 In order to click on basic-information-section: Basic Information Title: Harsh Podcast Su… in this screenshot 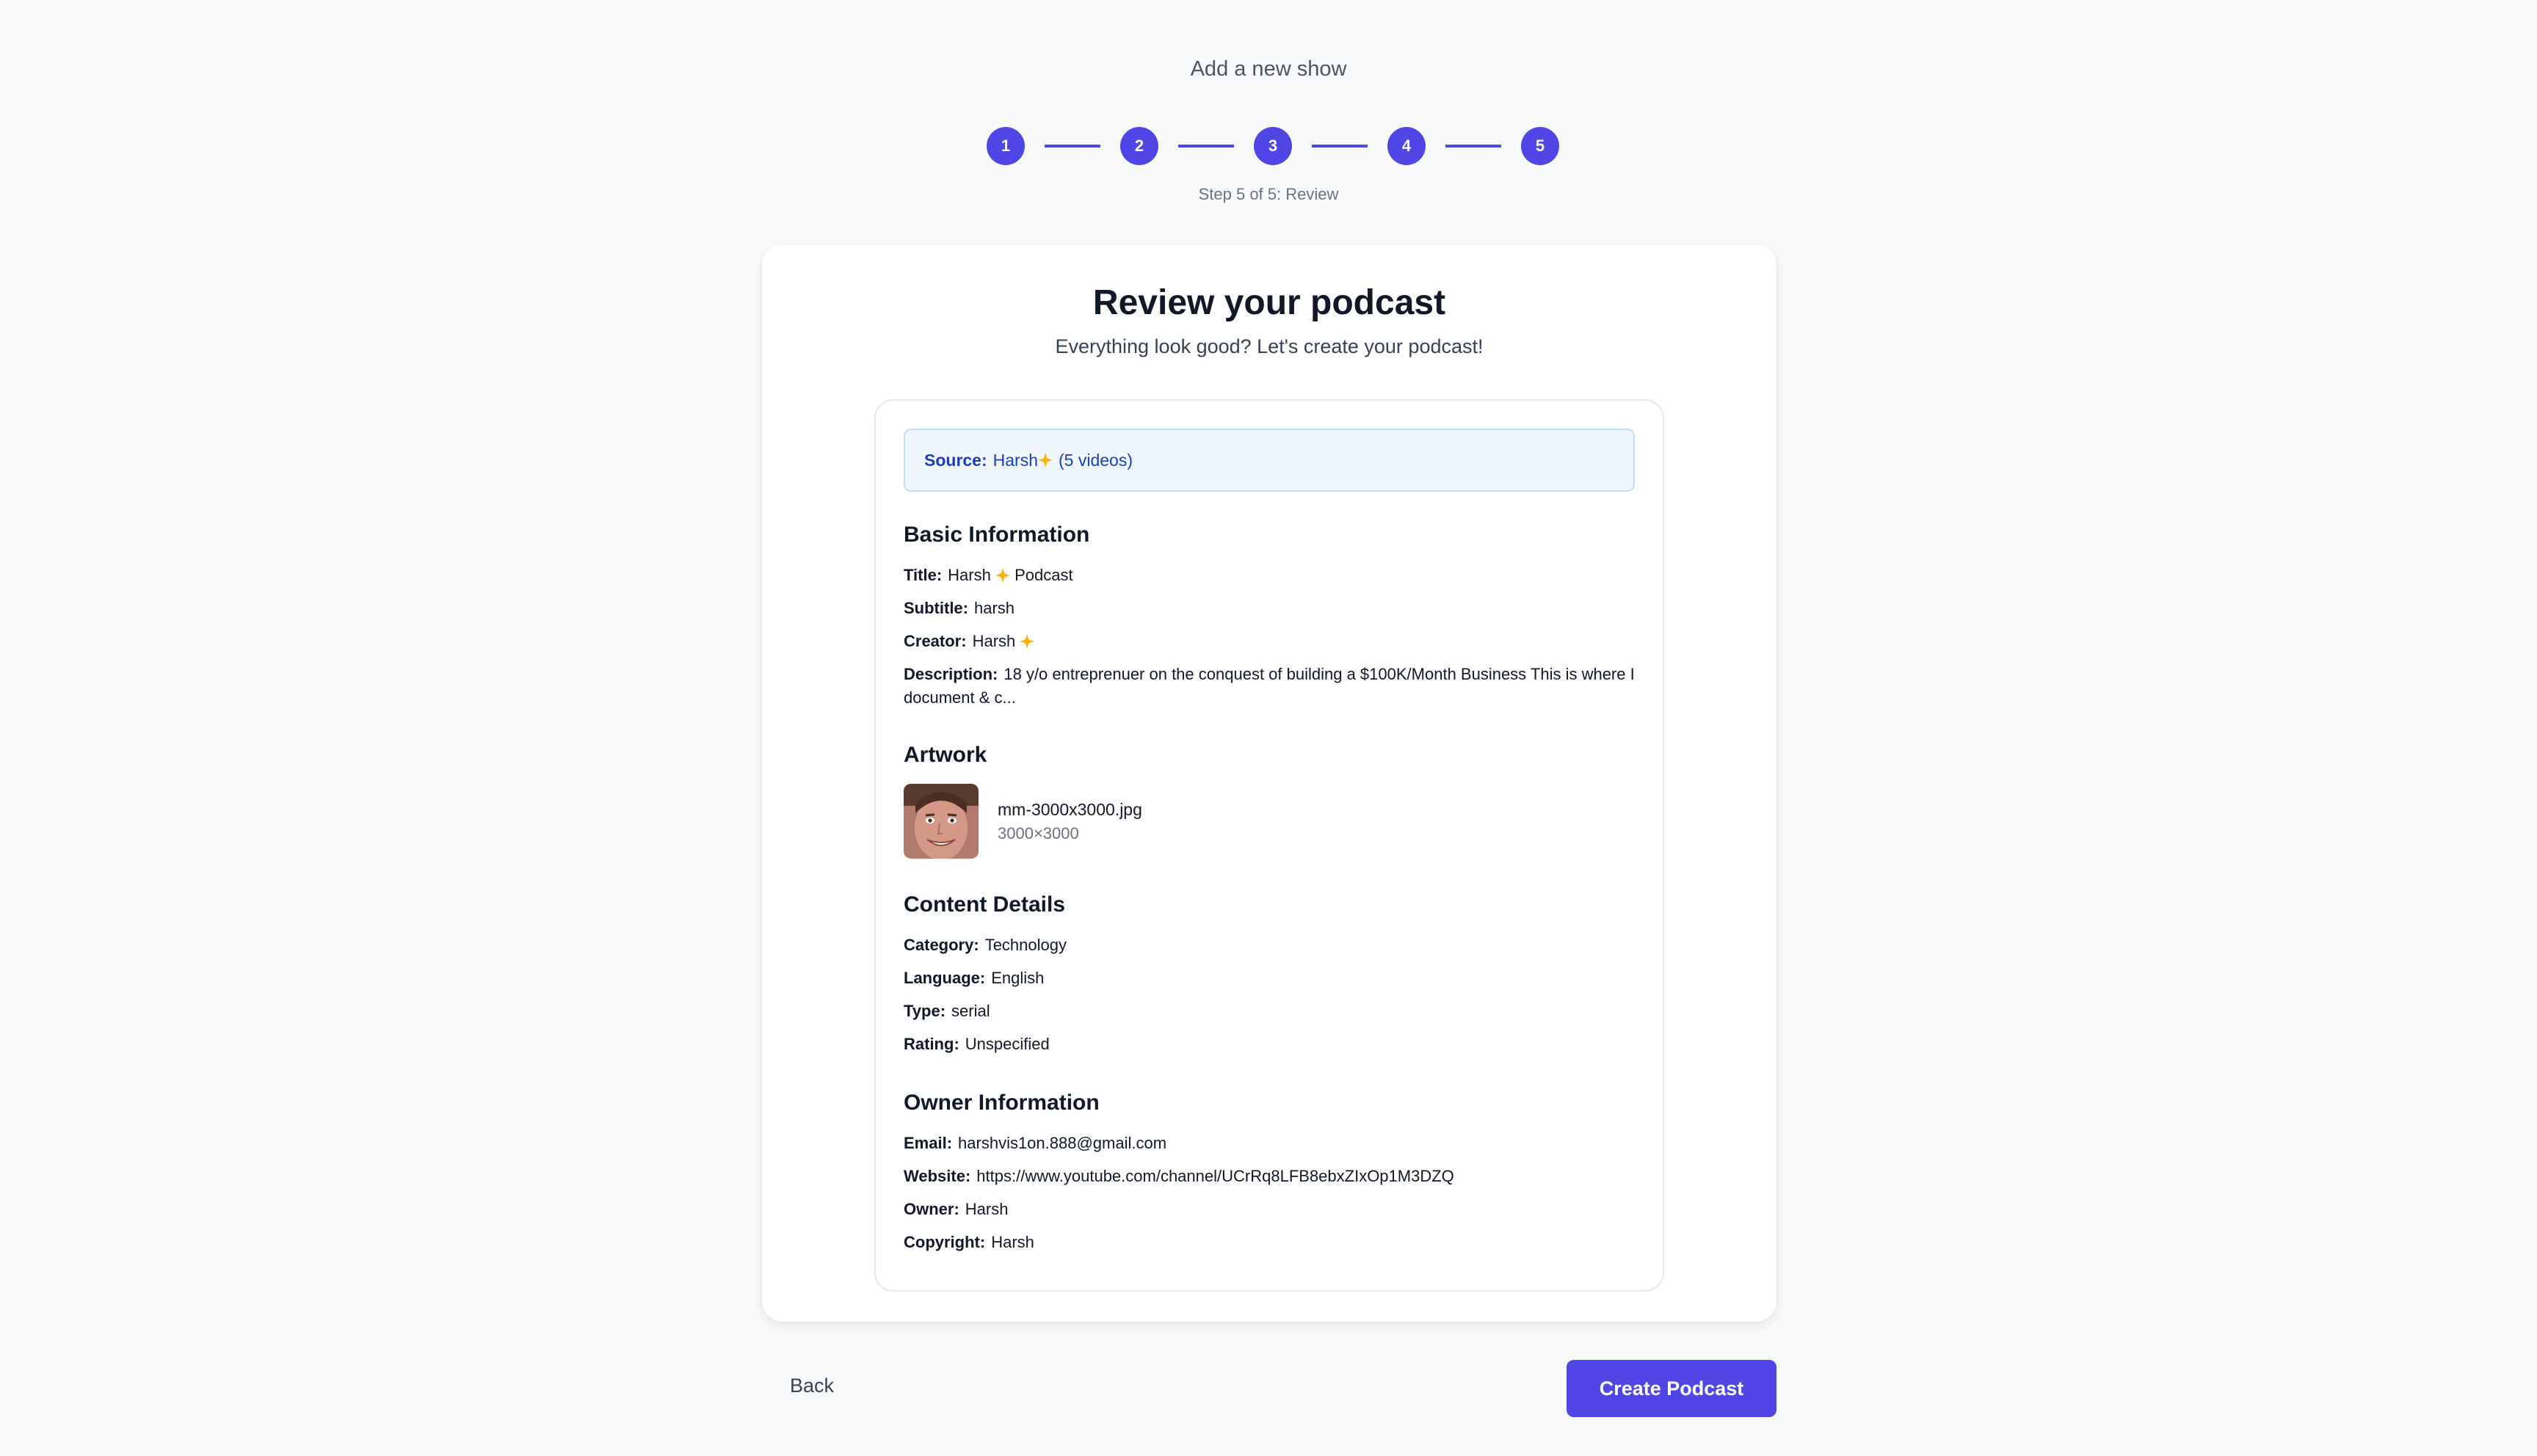, I will do `click(1271, 621)`.